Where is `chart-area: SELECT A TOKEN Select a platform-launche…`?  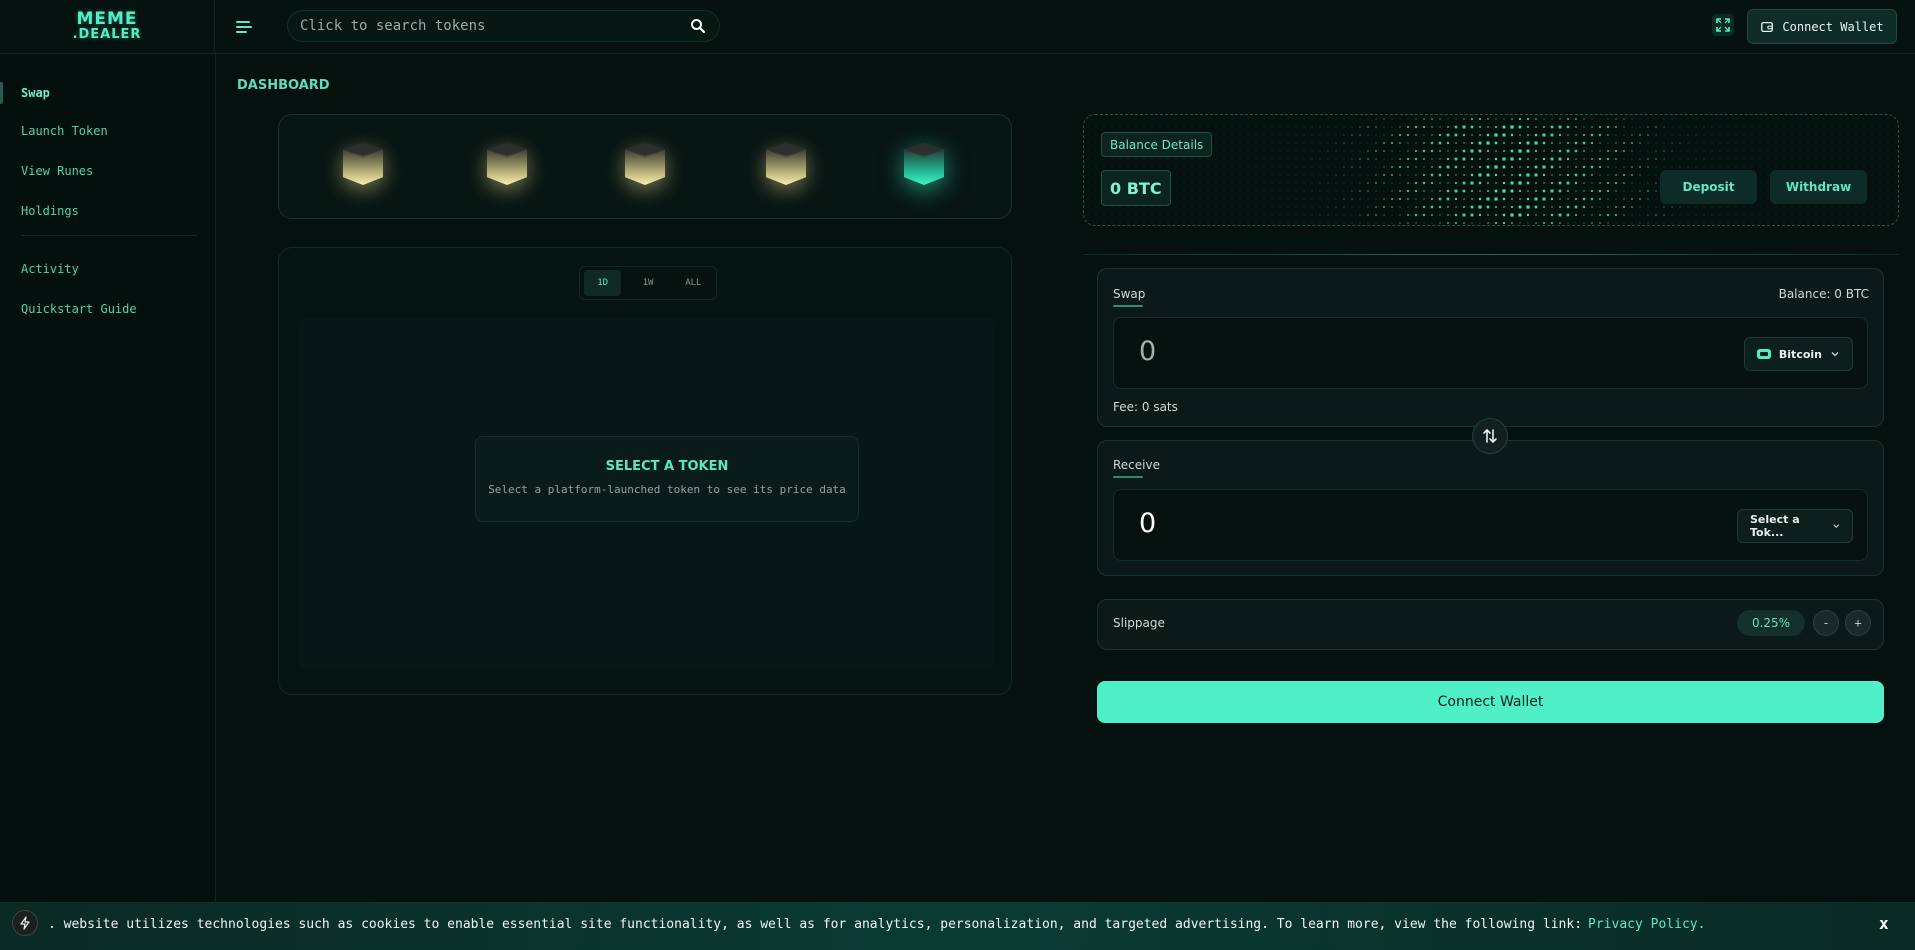
chart-area: SELECT A TOKEN Select a platform-launche… is located at coordinates (646, 493).